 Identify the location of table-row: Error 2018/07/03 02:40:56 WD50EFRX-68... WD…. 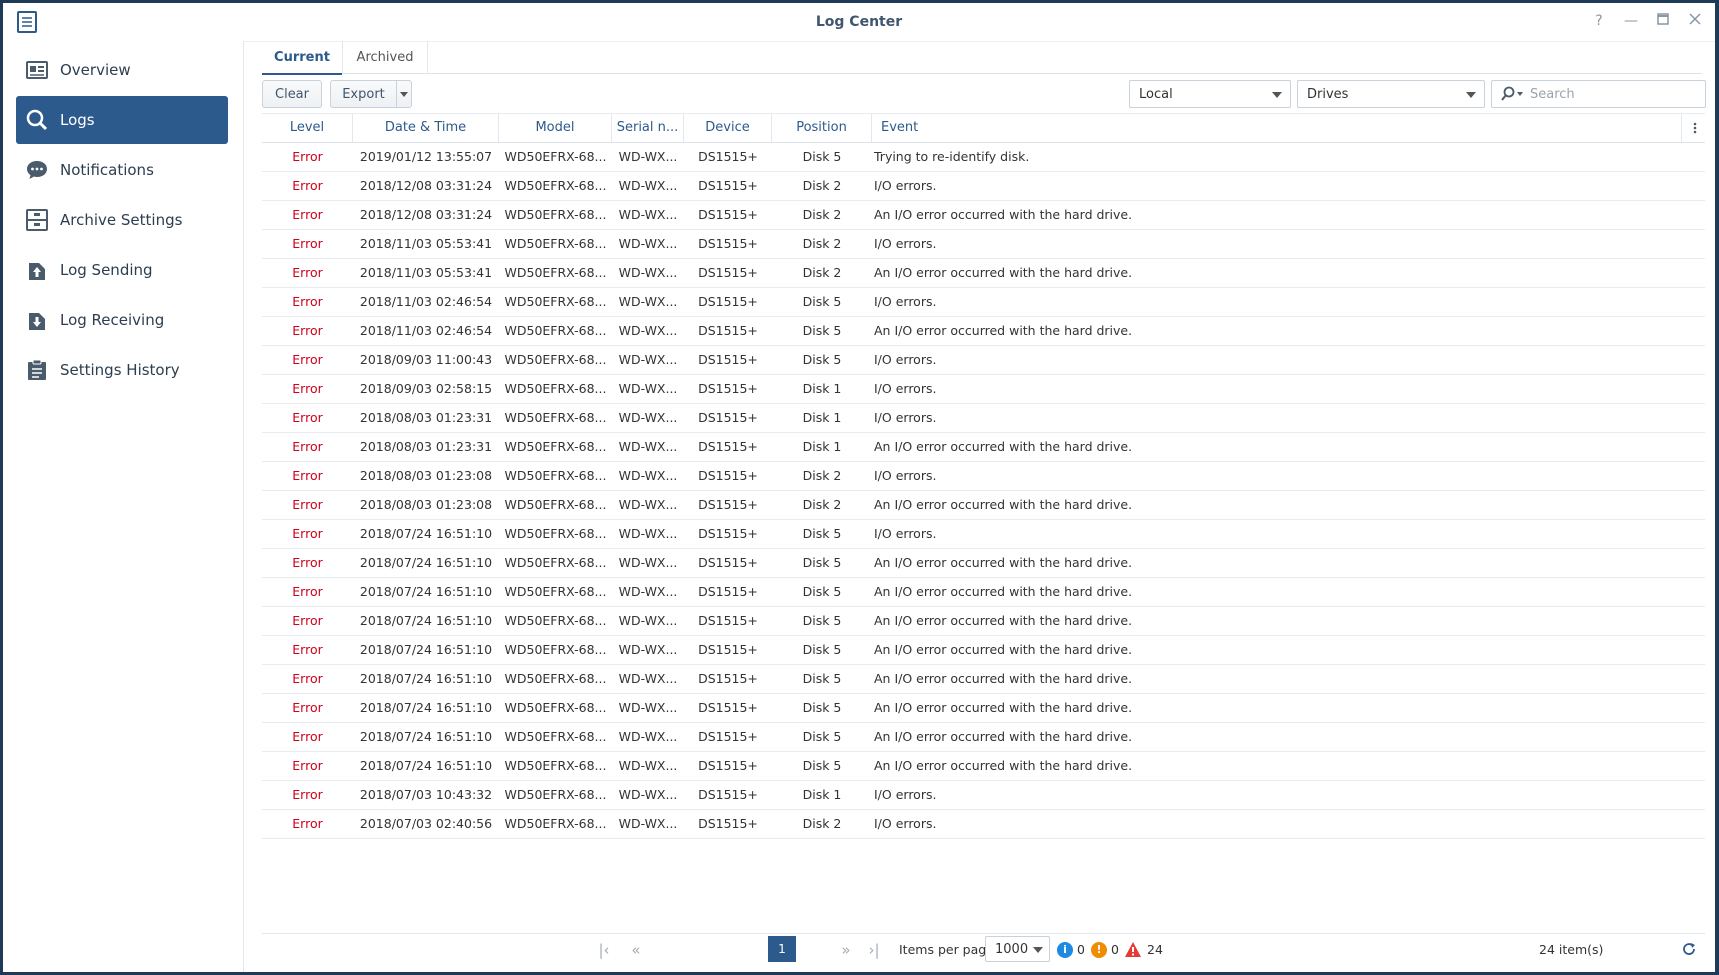
(983, 824).